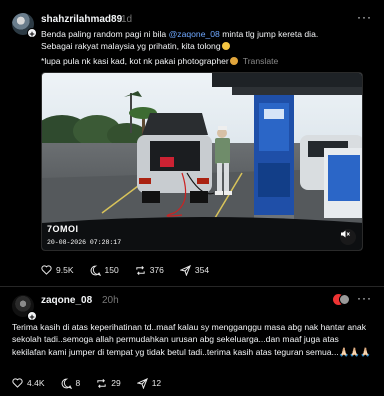  Describe the element at coordinates (156, 270) in the screenshot. I see `repost-count: 376` at that location.